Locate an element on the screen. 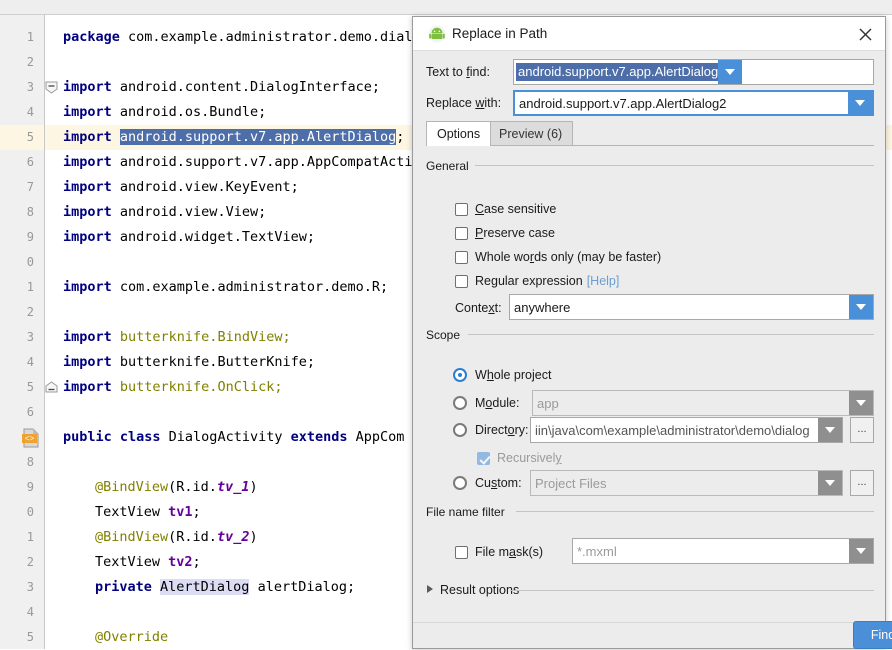 The image size is (892, 650). module-combo: app is located at coordinates (703, 403).